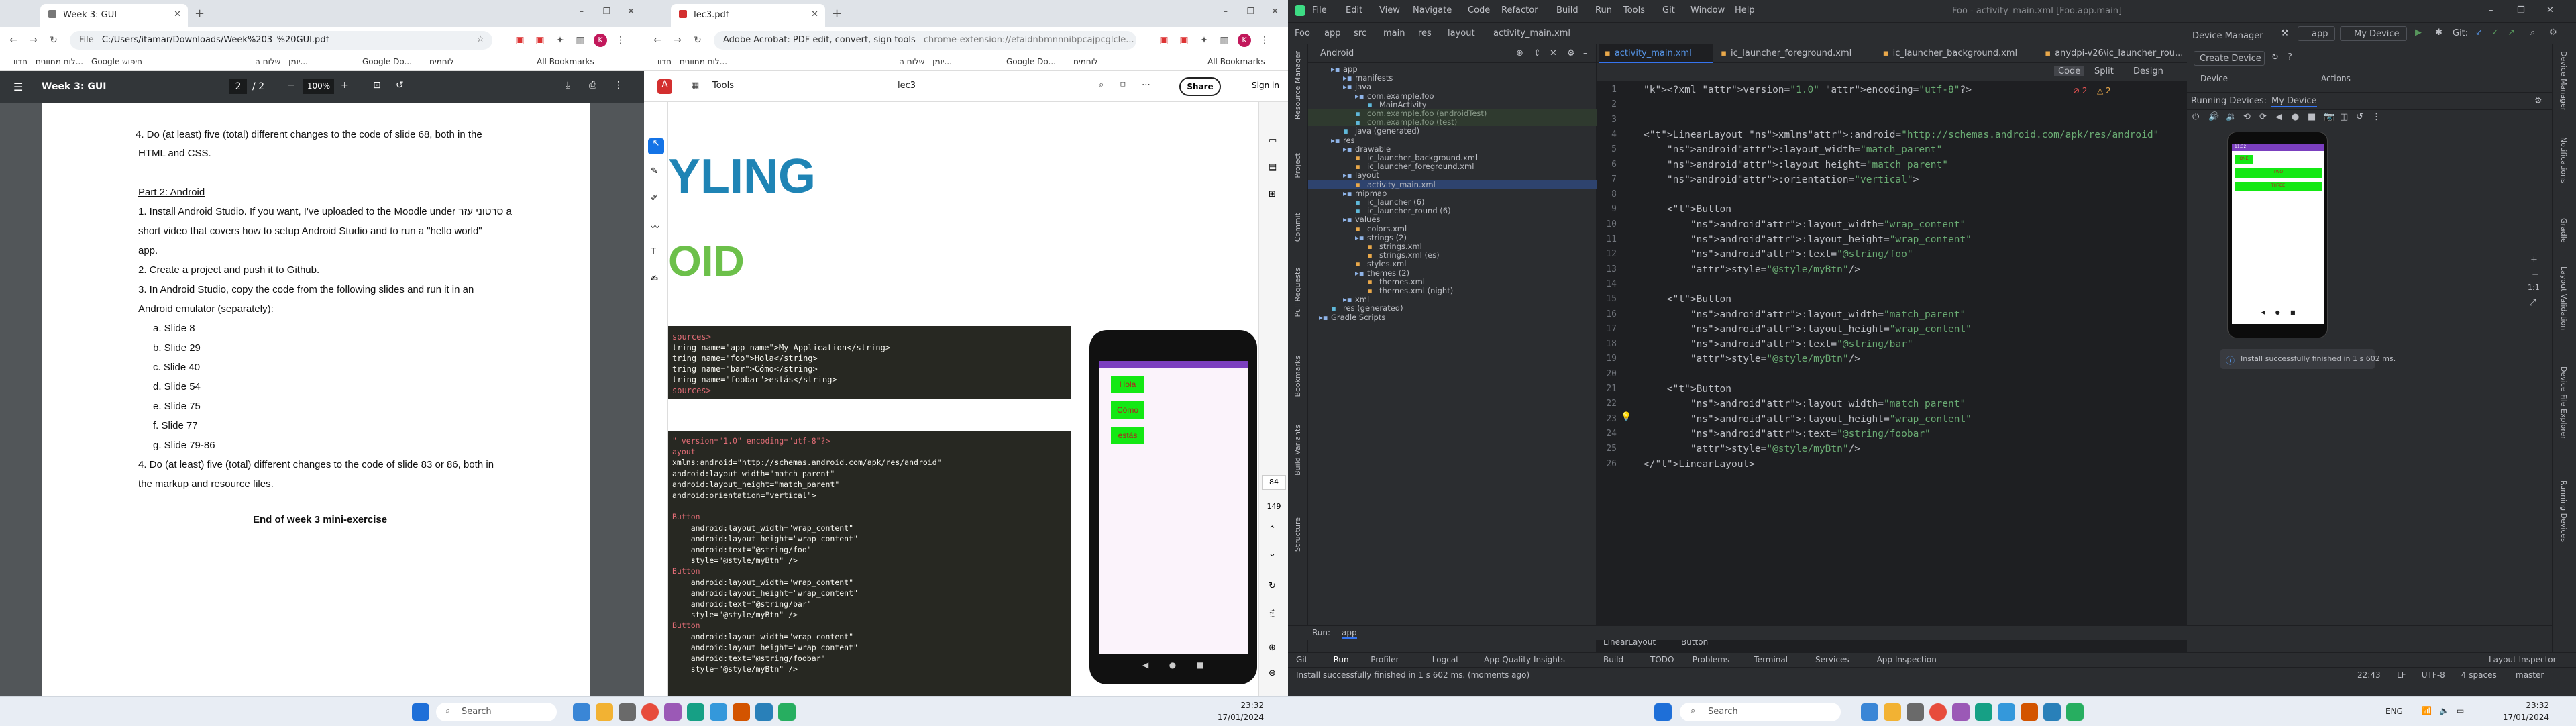 This screenshot has height=726, width=2576. What do you see at coordinates (1297, 377) in the screenshot?
I see `left-strip-5: Bookmarks` at bounding box center [1297, 377].